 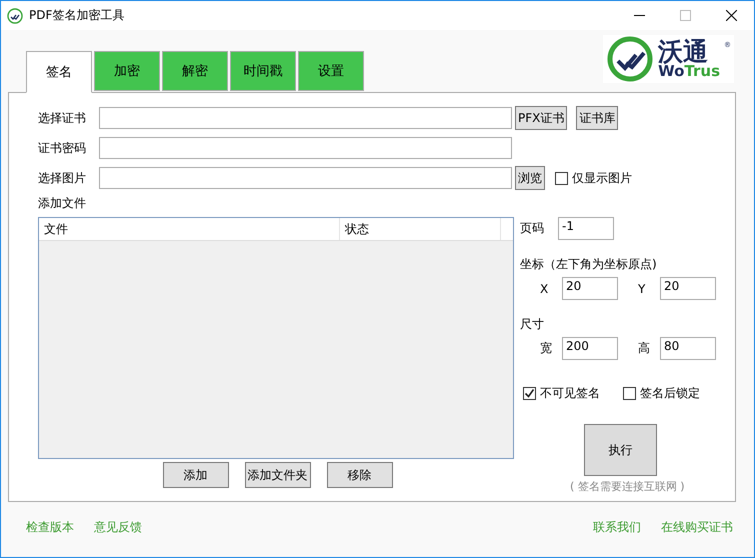 I want to click on hint-text: ( 签名需要连接互联网 ), so click(x=628, y=486).